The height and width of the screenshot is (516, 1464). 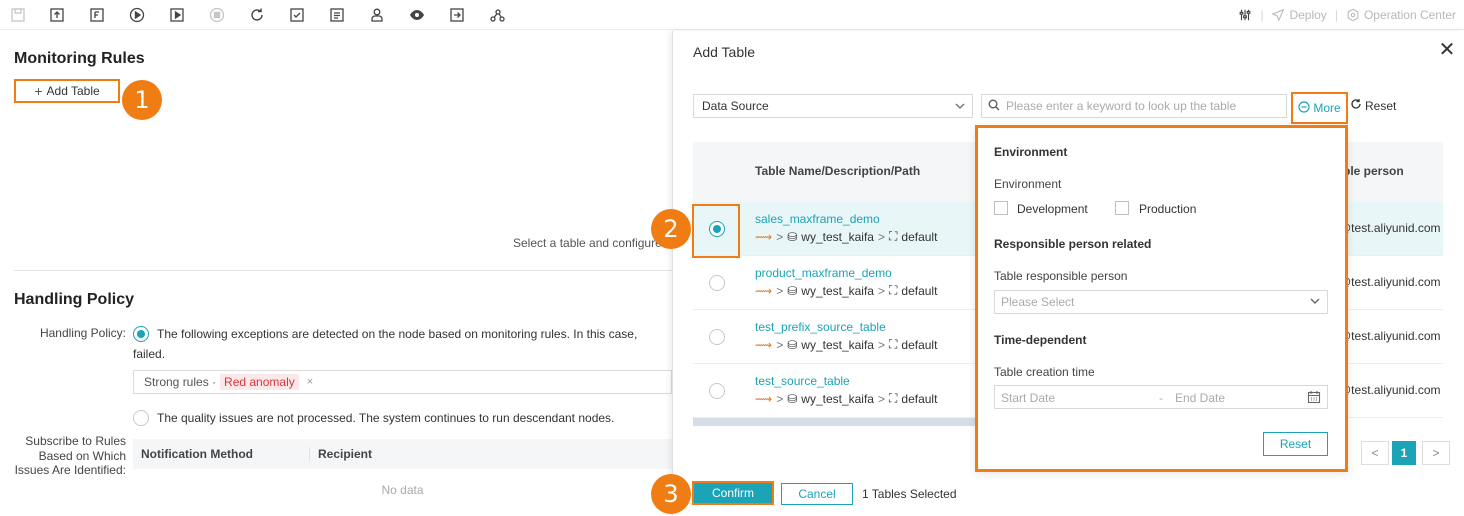 What do you see at coordinates (1308, 15) in the screenshot?
I see `deploy-label: Deploy` at bounding box center [1308, 15].